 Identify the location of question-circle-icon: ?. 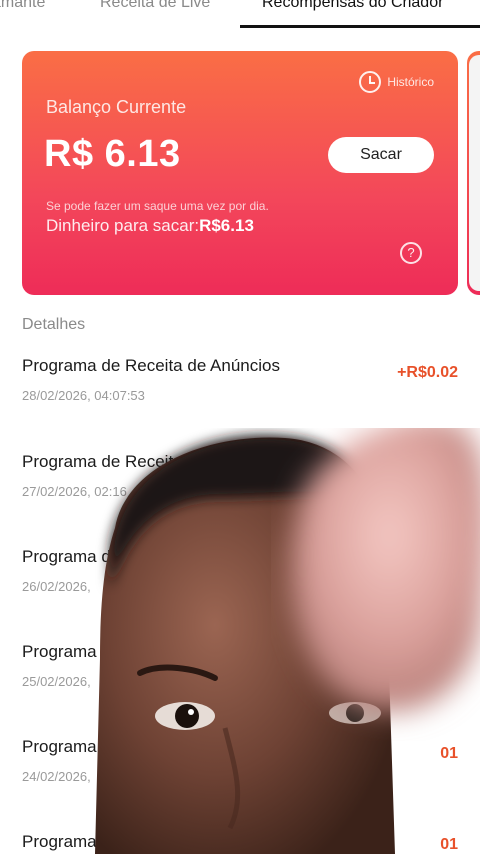
(411, 253).